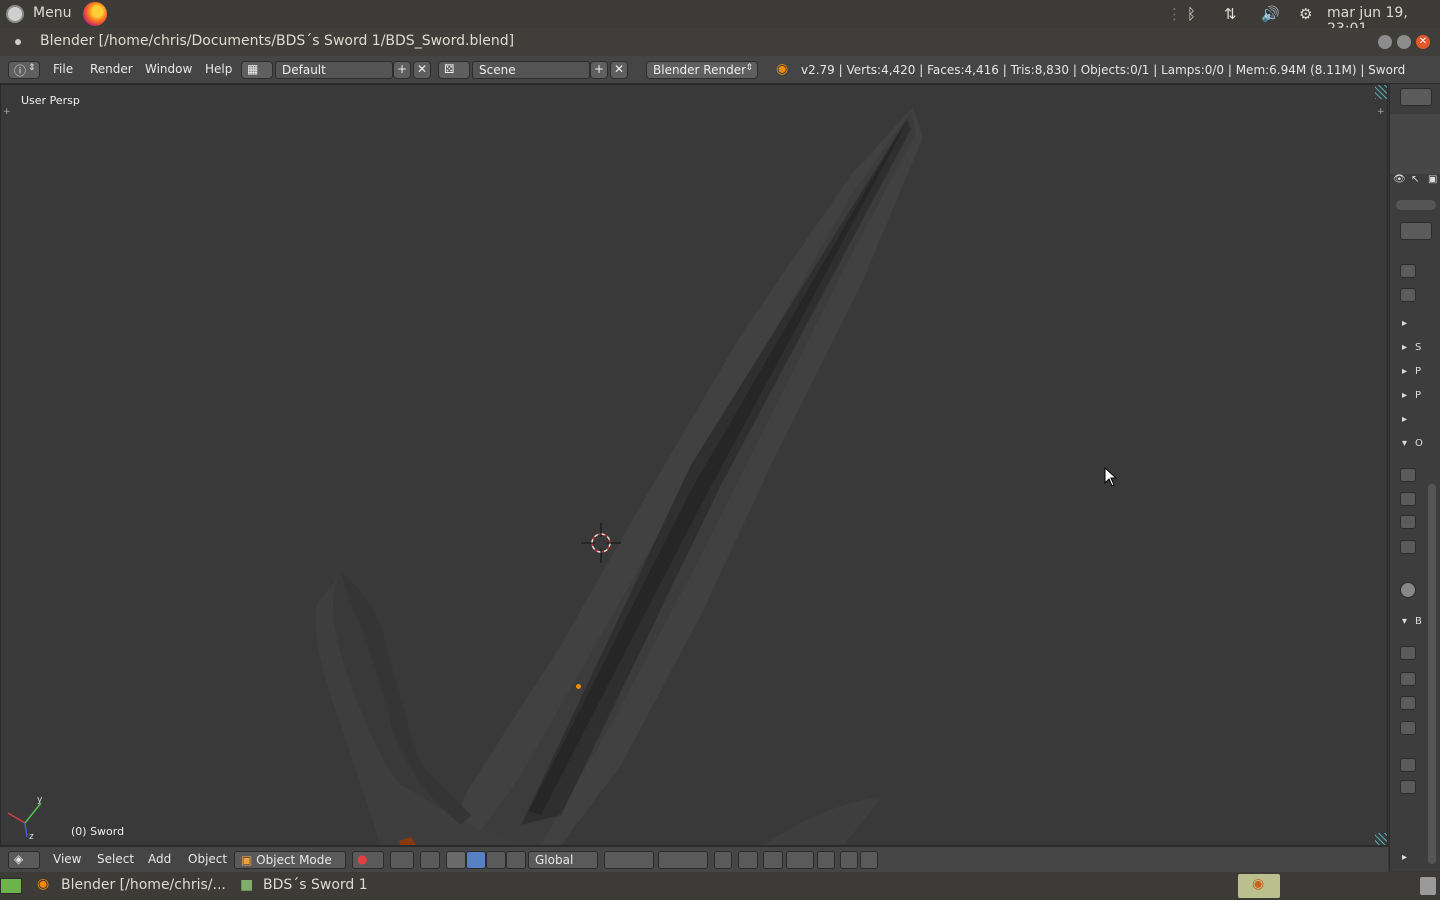 Image resolution: width=1440 pixels, height=900 pixels. I want to click on 3d-cursor-icon, so click(601, 543).